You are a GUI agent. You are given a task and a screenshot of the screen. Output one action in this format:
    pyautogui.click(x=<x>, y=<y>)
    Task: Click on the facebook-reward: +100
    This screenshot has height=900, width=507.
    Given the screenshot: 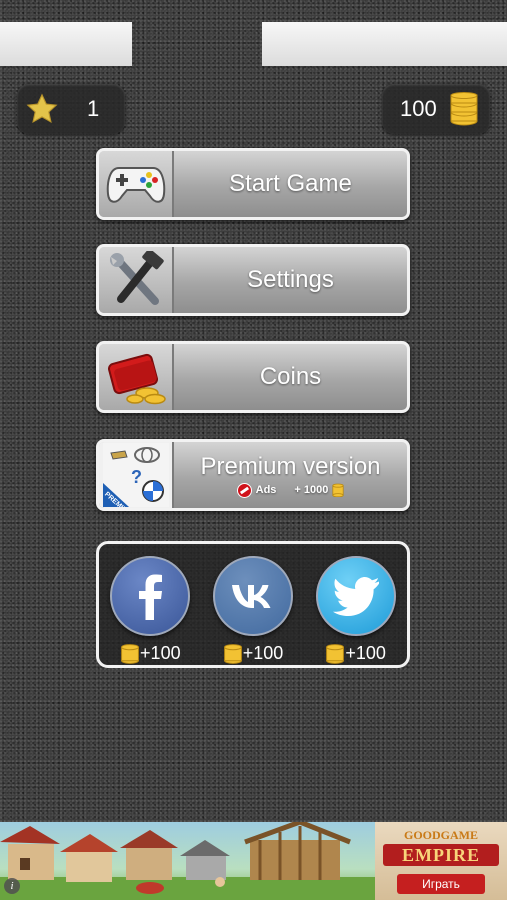 What is the action you would take?
    pyautogui.click(x=150, y=653)
    